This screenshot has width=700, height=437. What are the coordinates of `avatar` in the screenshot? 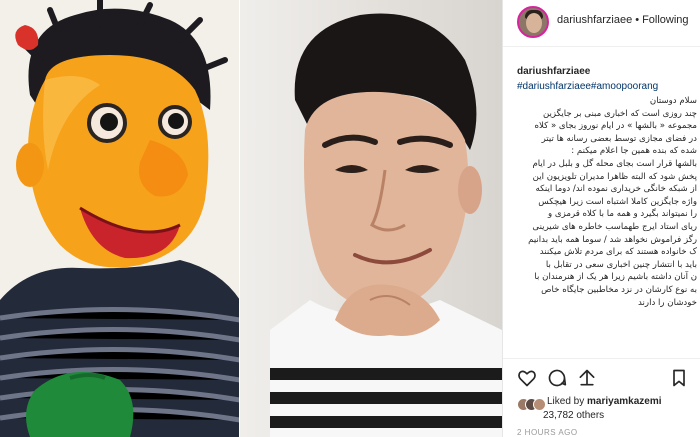 It's located at (533, 22).